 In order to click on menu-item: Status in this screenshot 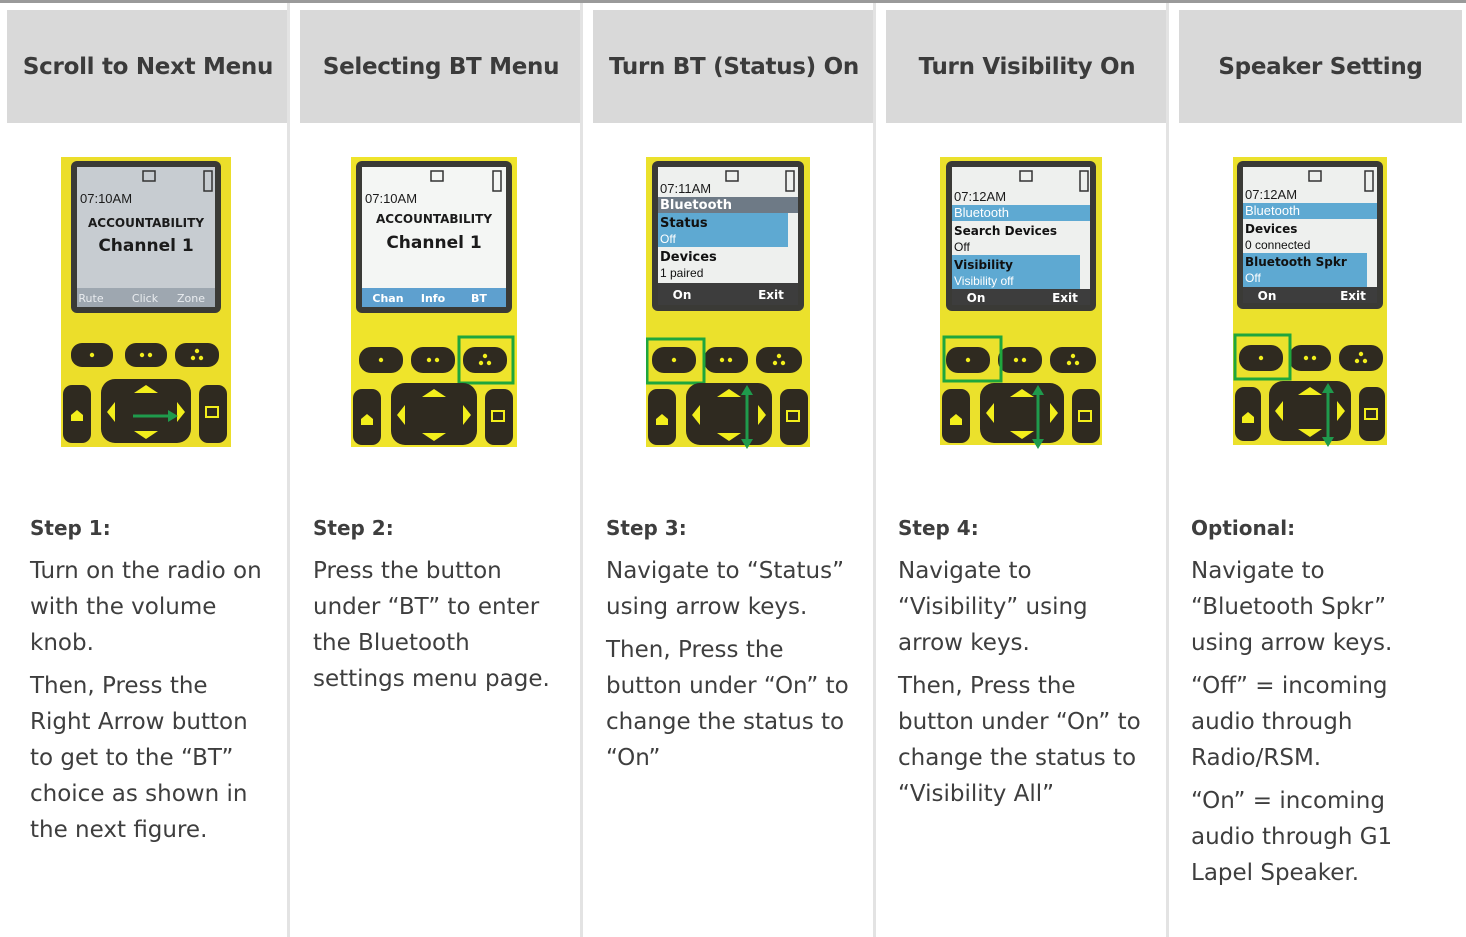, I will do `click(684, 223)`.